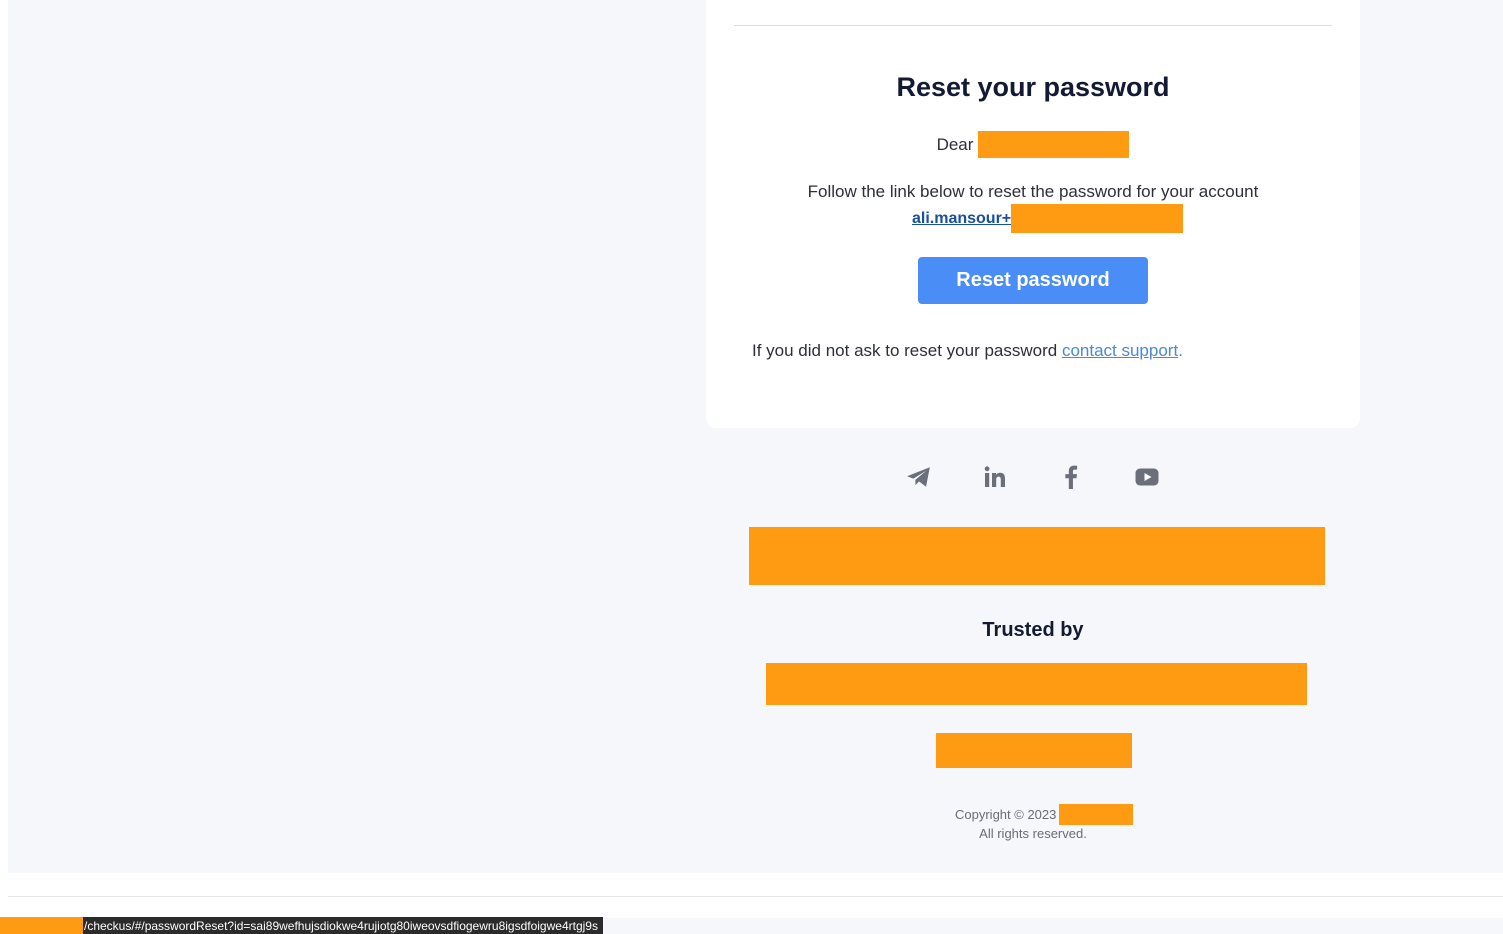 This screenshot has width=1503, height=934. Describe the element at coordinates (1147, 477) in the screenshot. I see `youtube-icon` at that location.